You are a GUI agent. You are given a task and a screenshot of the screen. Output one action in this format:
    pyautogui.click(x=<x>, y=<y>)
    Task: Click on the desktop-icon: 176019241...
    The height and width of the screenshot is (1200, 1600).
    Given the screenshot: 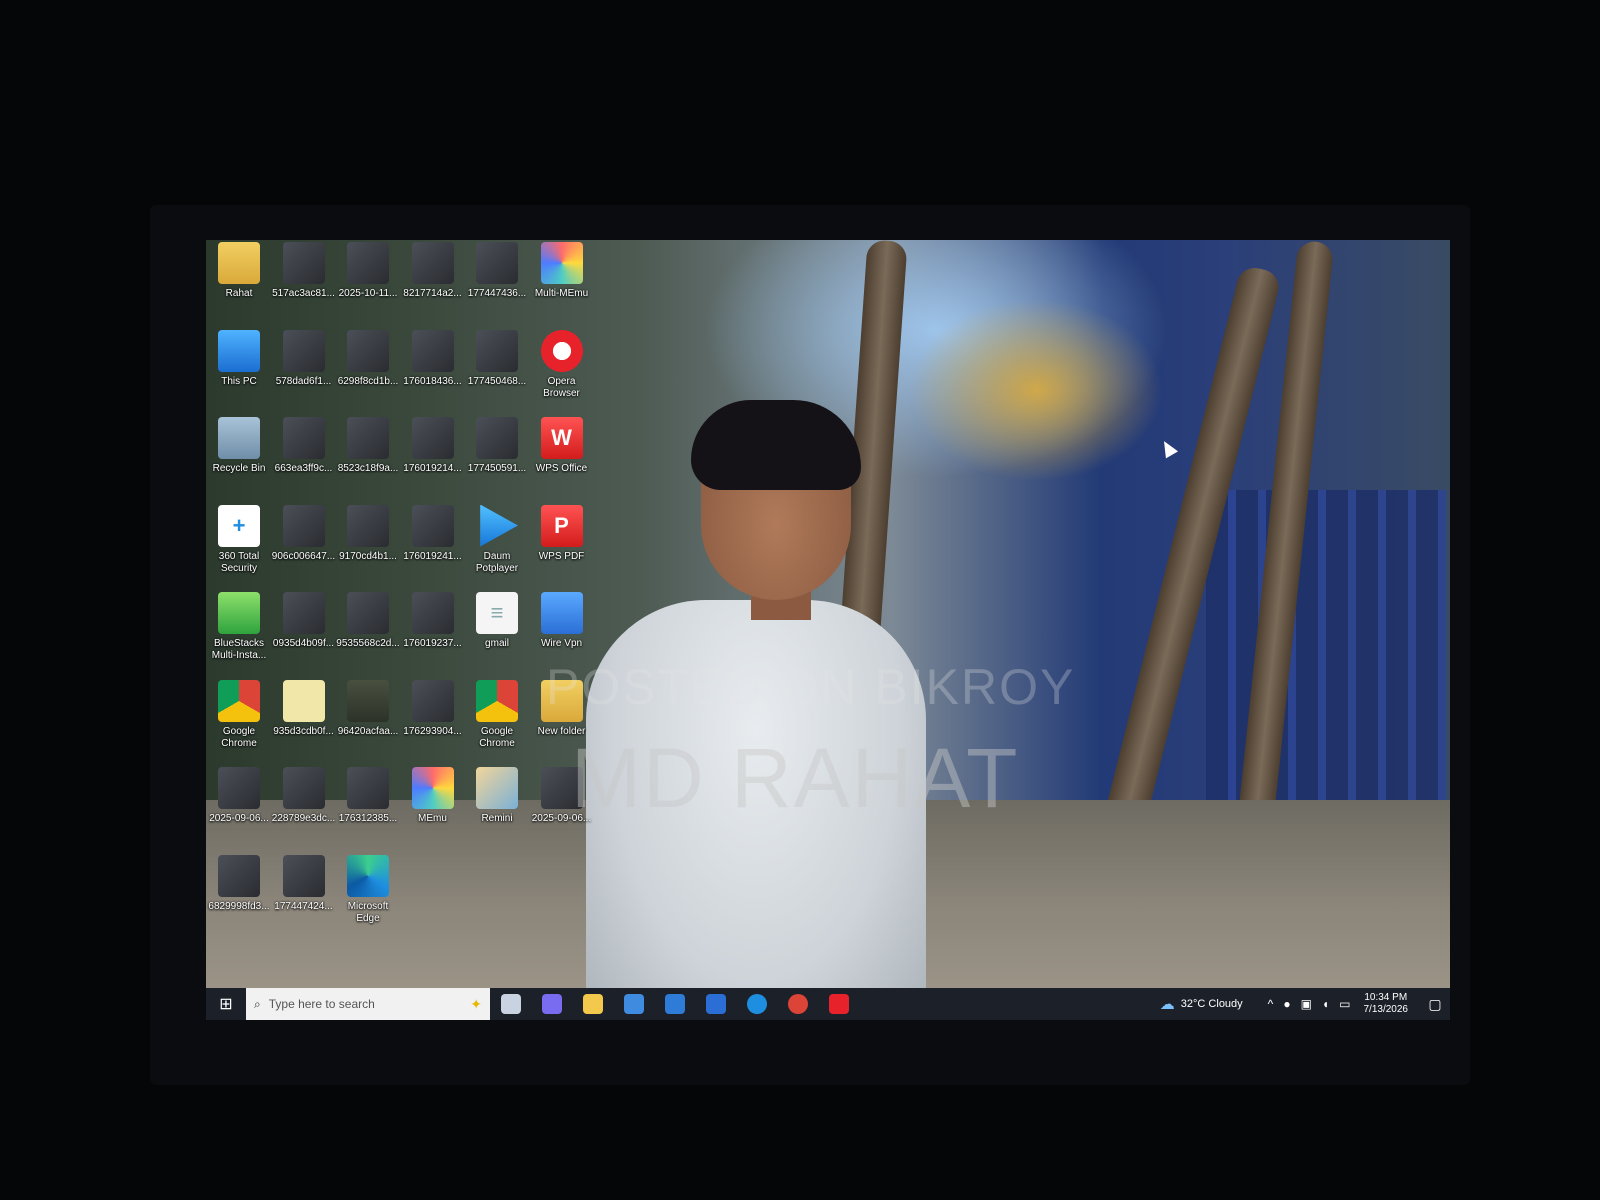 What is the action you would take?
    pyautogui.click(x=433, y=533)
    